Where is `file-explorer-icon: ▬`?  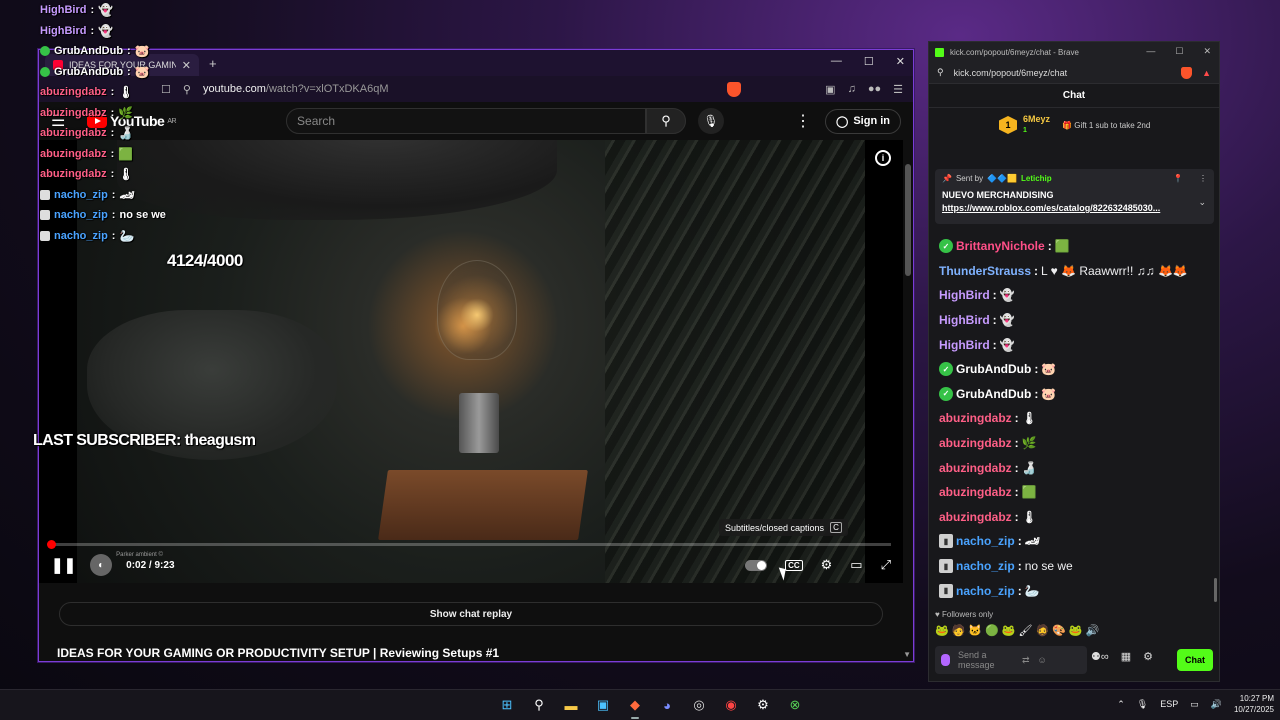 file-explorer-icon: ▬ is located at coordinates (571, 705).